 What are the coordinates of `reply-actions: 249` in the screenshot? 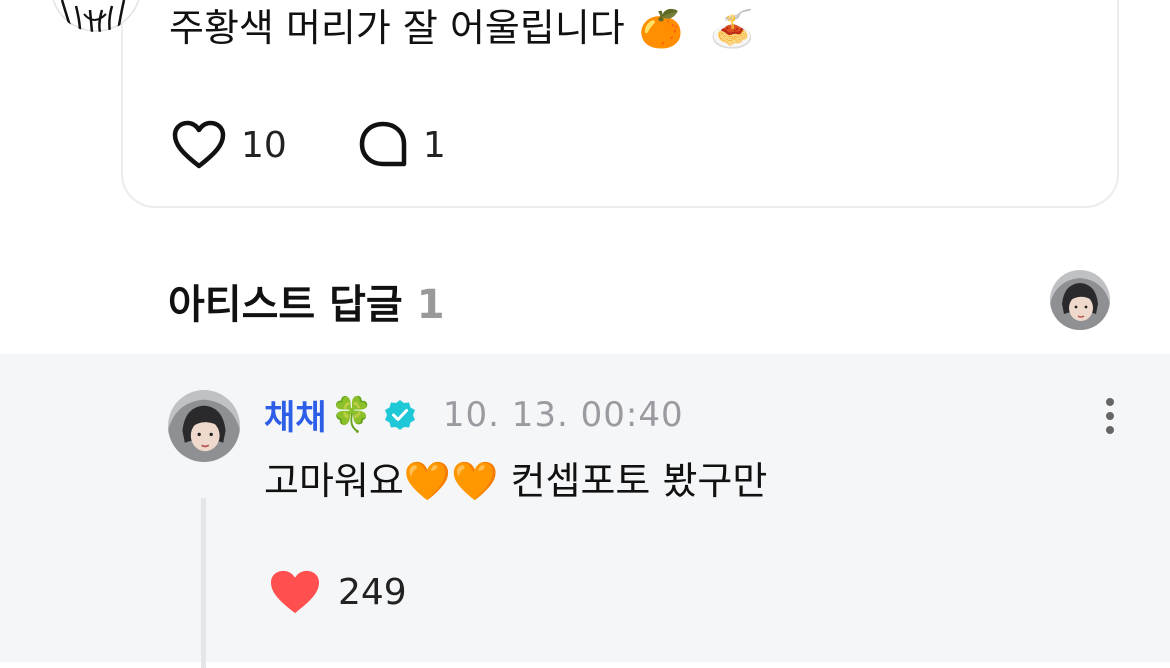 It's located at (337, 592).